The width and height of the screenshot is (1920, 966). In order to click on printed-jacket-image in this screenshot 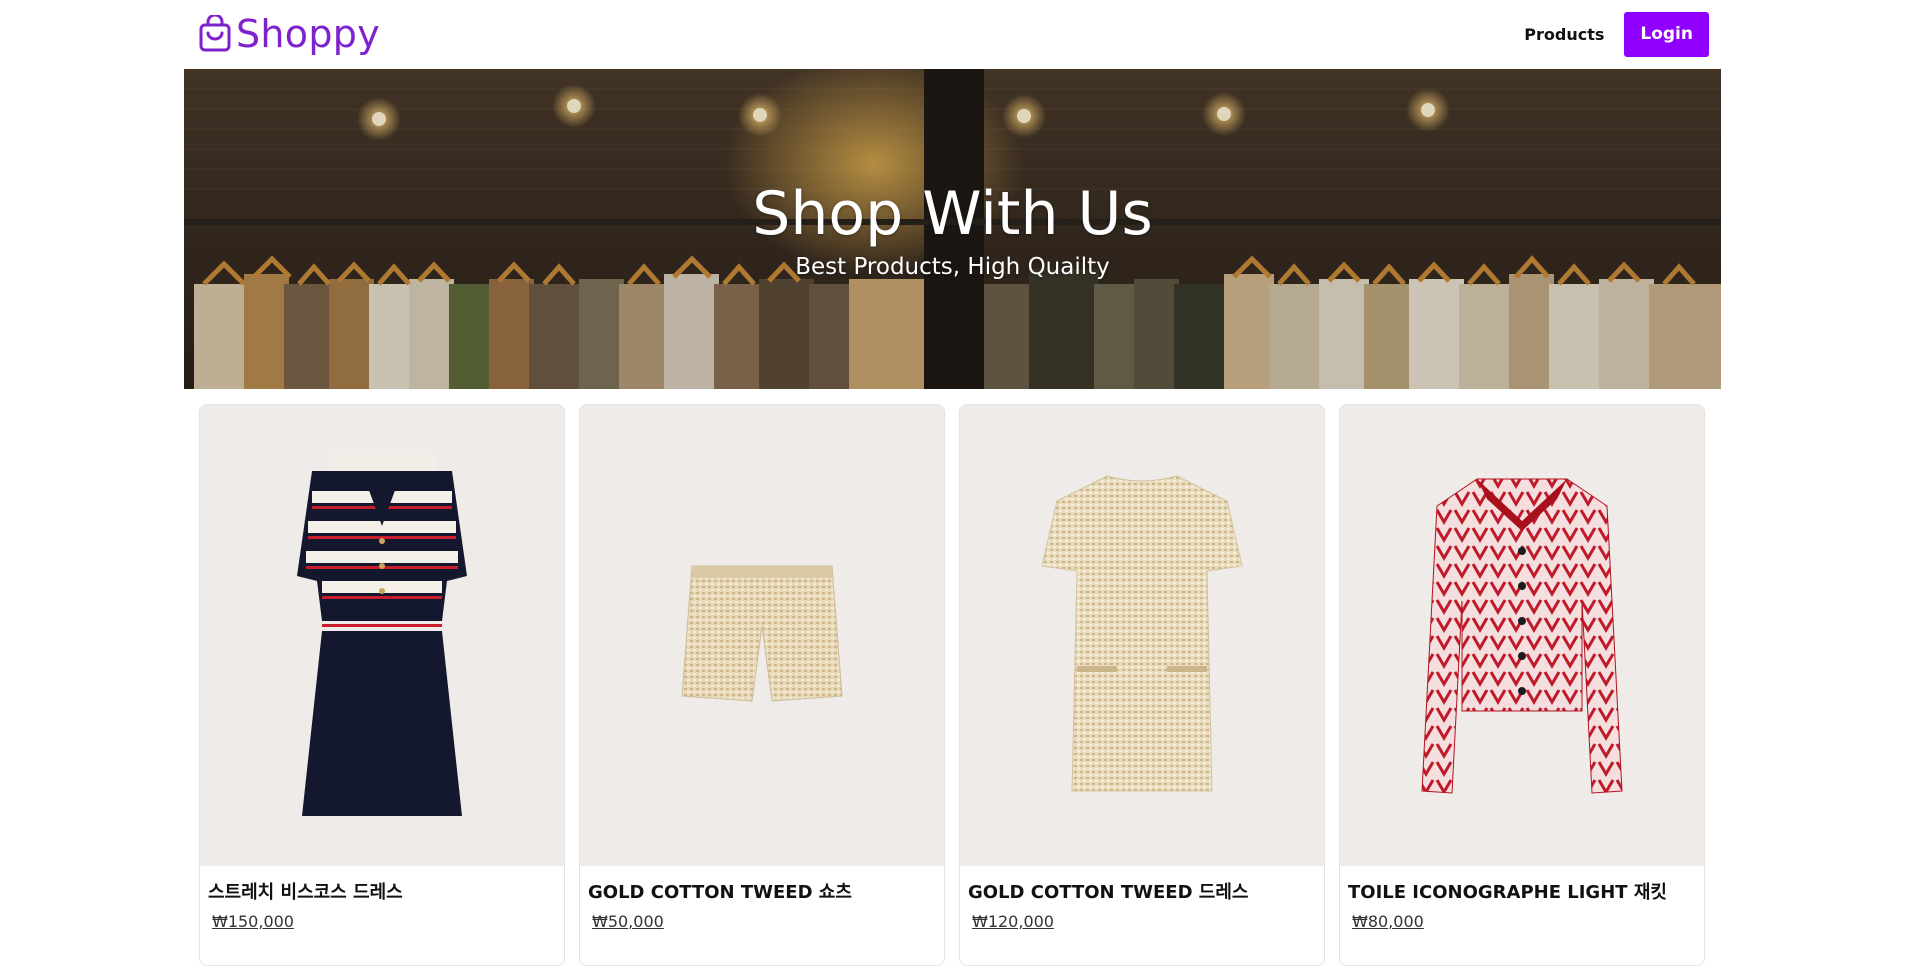, I will do `click(1522, 636)`.